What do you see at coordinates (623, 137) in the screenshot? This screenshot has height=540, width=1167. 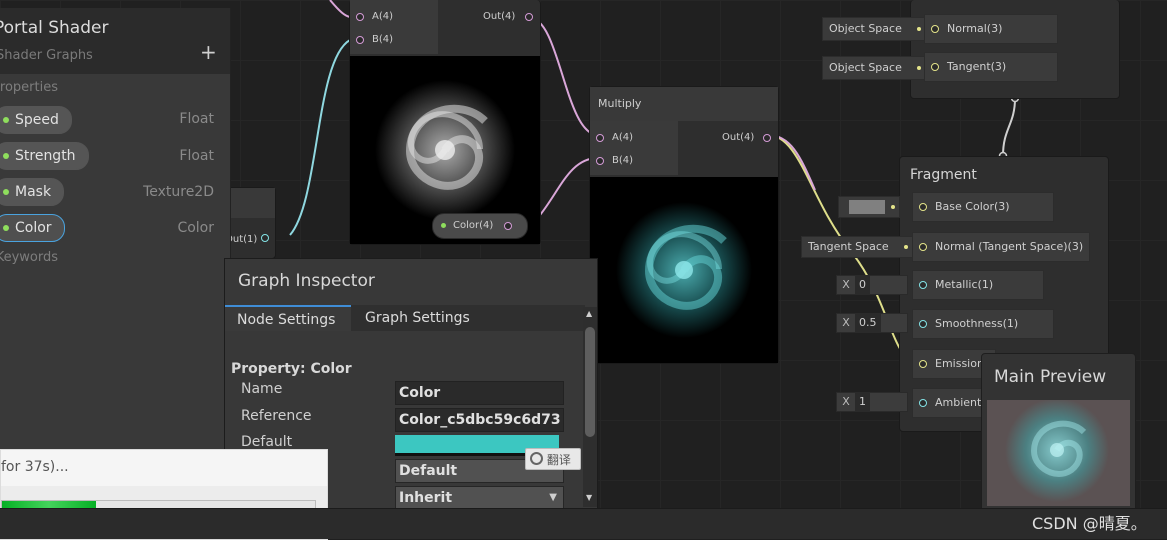 I see `multiply-port-a-label: A(4)` at bounding box center [623, 137].